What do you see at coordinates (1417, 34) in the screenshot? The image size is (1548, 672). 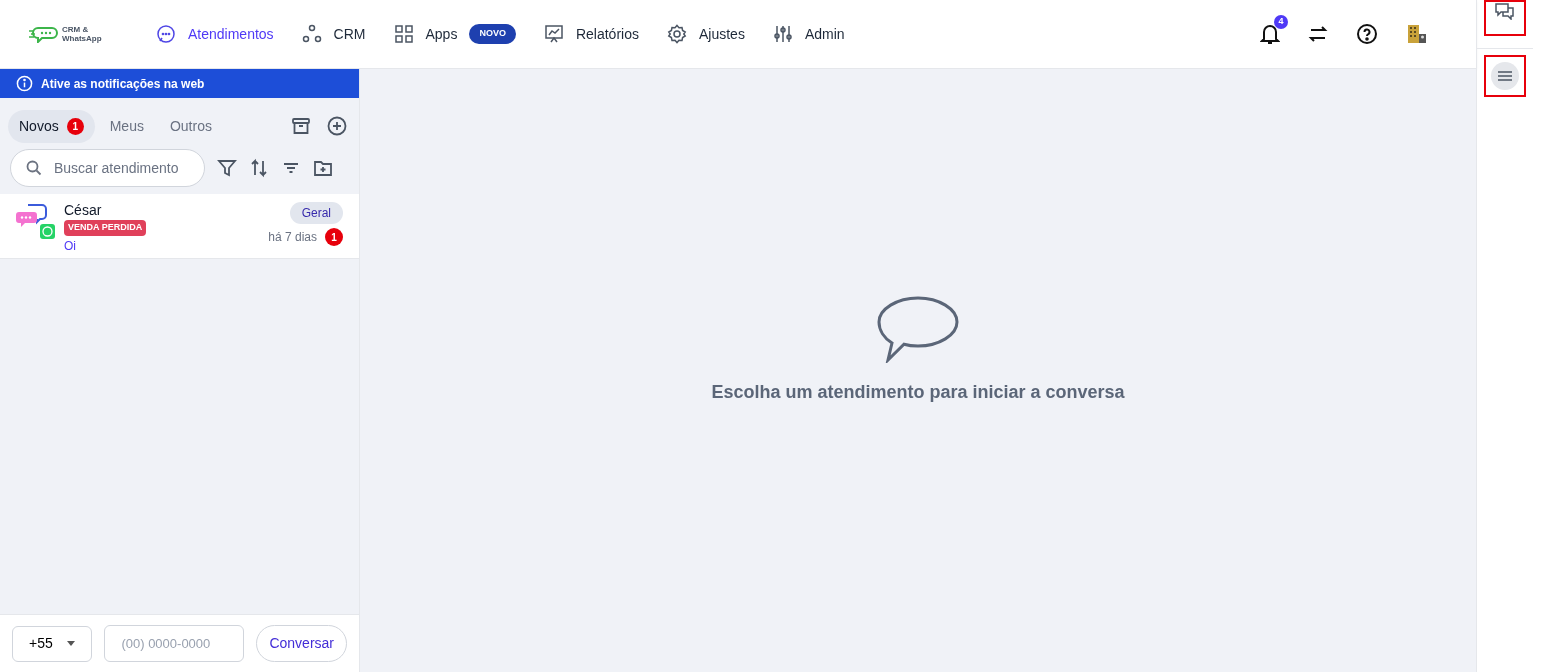 I see `building-icon` at bounding box center [1417, 34].